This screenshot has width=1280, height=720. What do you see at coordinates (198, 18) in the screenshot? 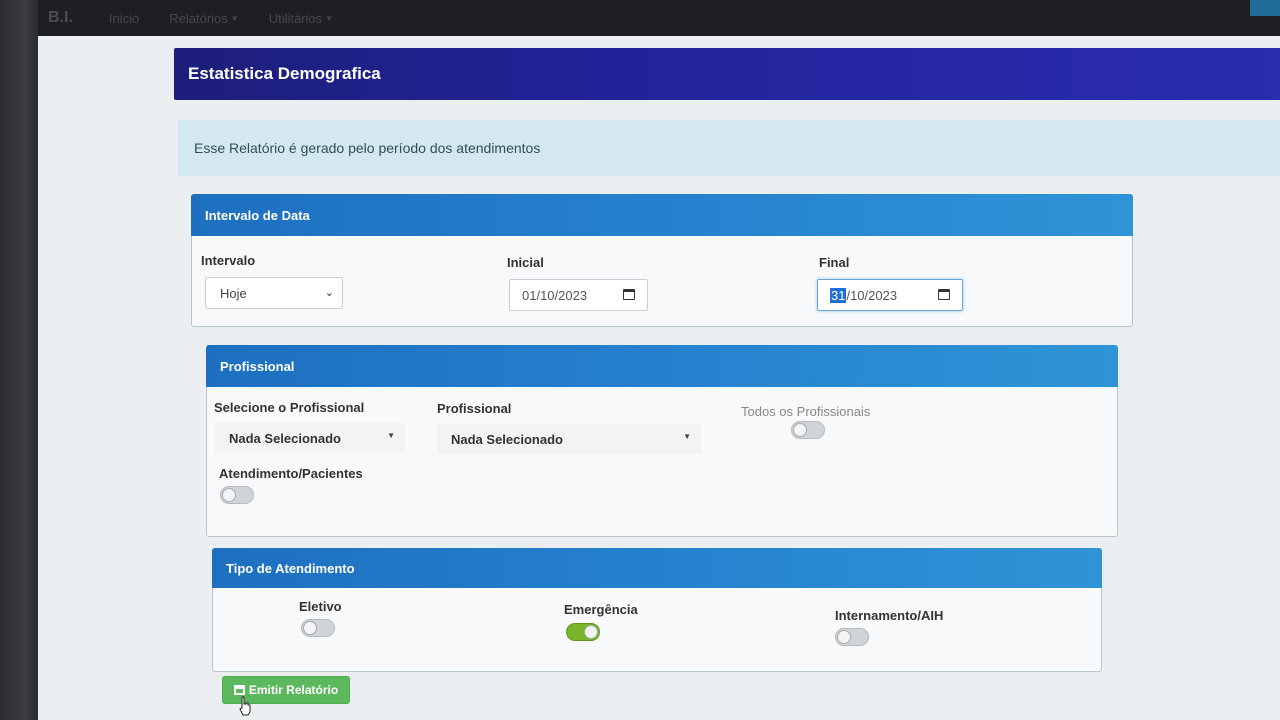
I see `nav-relatorios-label: Relatórios` at bounding box center [198, 18].